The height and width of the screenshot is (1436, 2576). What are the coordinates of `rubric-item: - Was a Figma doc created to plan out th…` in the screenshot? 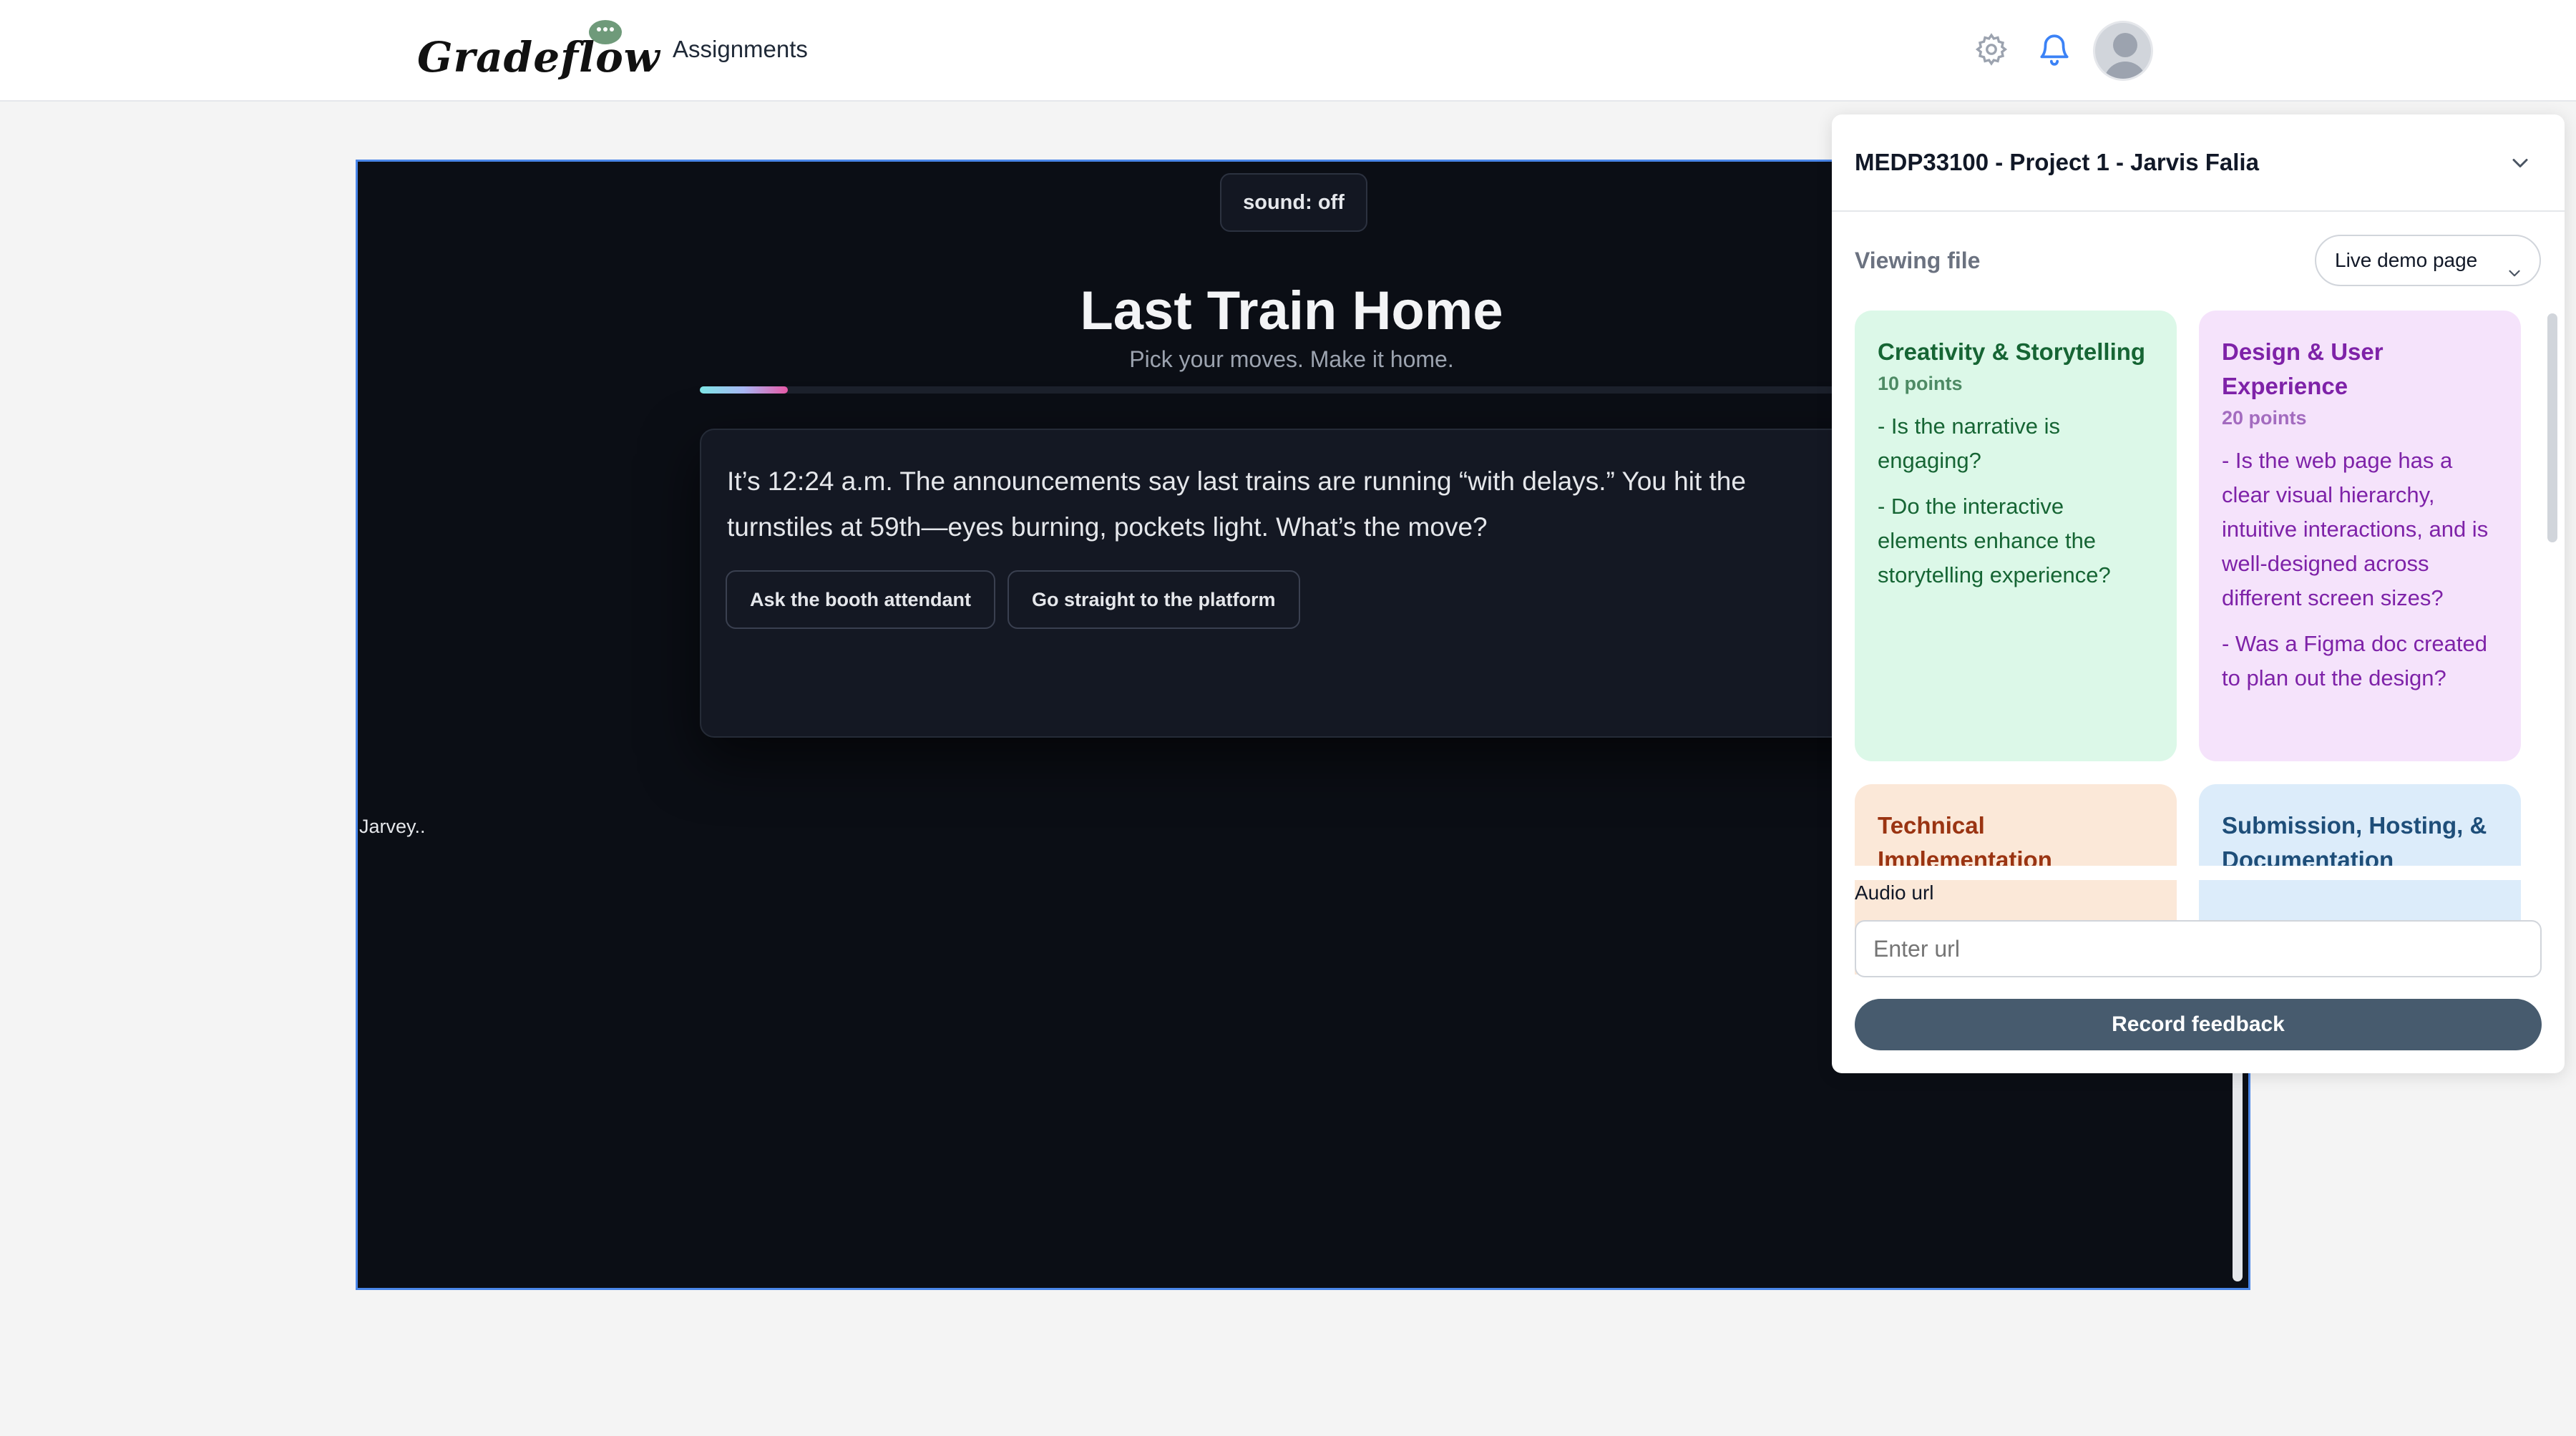 It's located at (2354, 660).